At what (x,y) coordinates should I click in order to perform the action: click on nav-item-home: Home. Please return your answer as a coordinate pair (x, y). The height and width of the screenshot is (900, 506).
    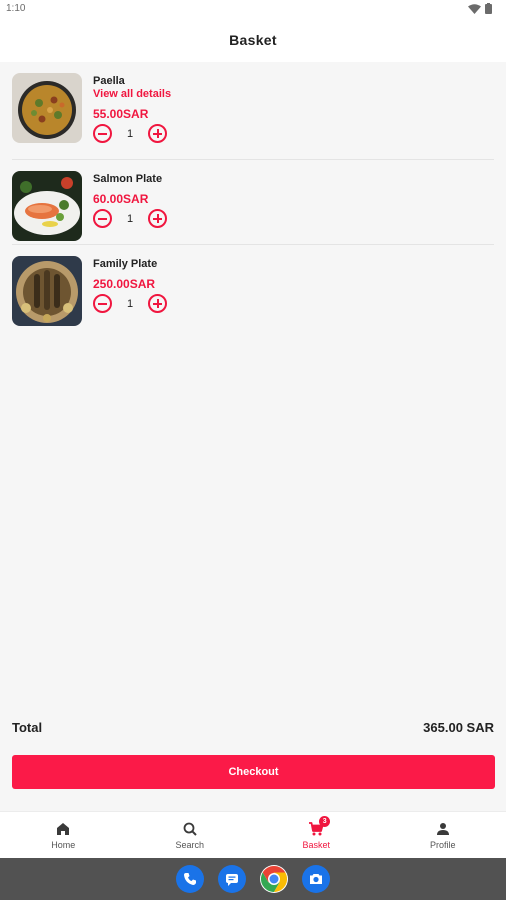
    Looking at the image, I should click on (63, 835).